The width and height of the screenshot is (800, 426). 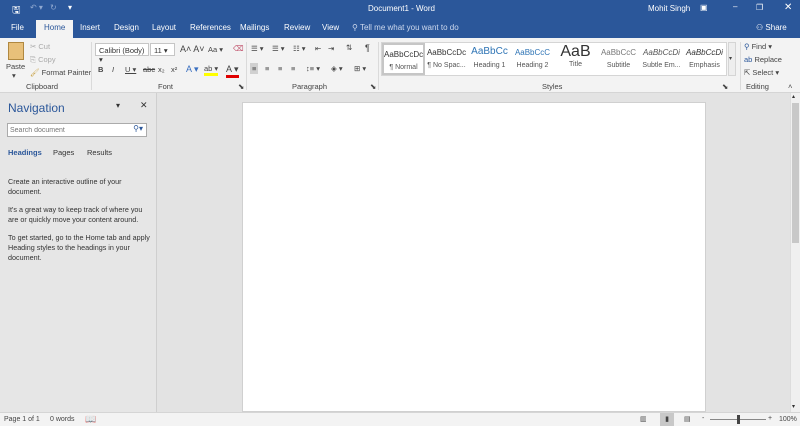 What do you see at coordinates (618, 59) in the screenshot?
I see `style-subtitle: AaBbCcC Subtitle` at bounding box center [618, 59].